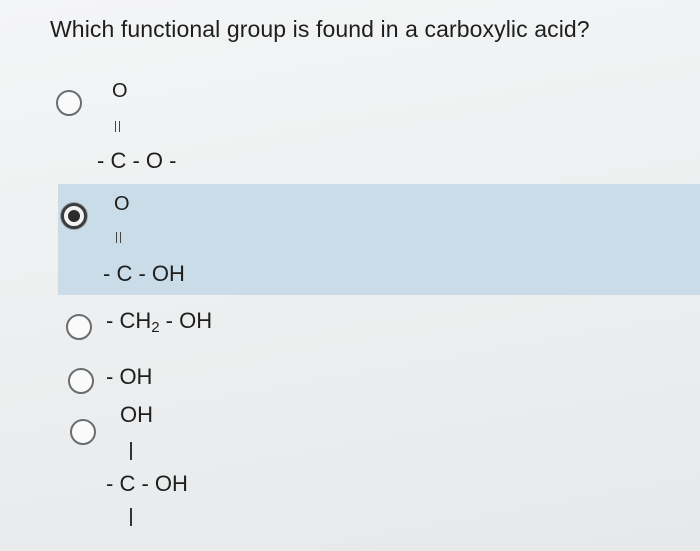  Describe the element at coordinates (129, 320) in the screenshot. I see `label-prefix: - CH` at that location.